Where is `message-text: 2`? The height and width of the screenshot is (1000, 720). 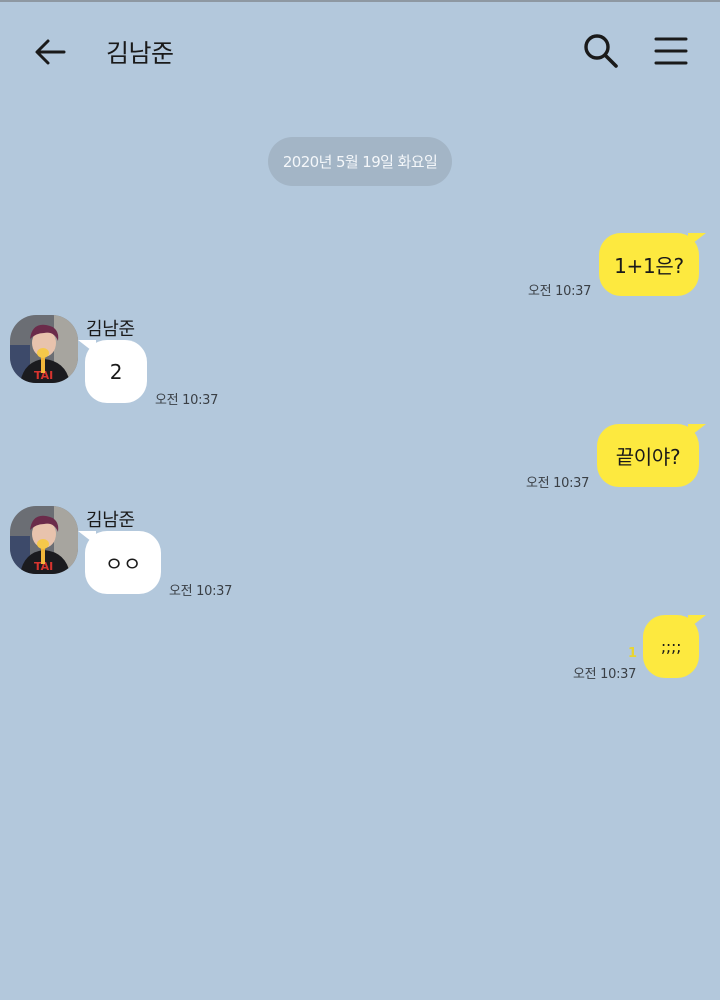
message-text: 2 is located at coordinates (116, 371).